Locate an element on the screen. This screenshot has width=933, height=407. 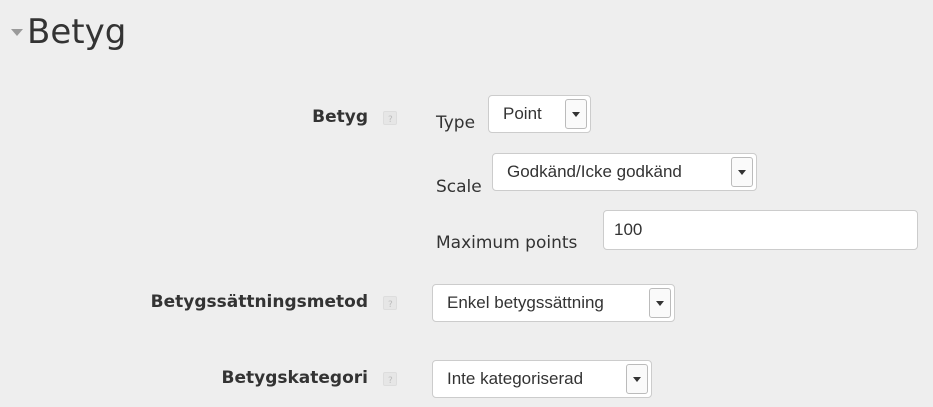
type-select: Point is located at coordinates (539, 114).